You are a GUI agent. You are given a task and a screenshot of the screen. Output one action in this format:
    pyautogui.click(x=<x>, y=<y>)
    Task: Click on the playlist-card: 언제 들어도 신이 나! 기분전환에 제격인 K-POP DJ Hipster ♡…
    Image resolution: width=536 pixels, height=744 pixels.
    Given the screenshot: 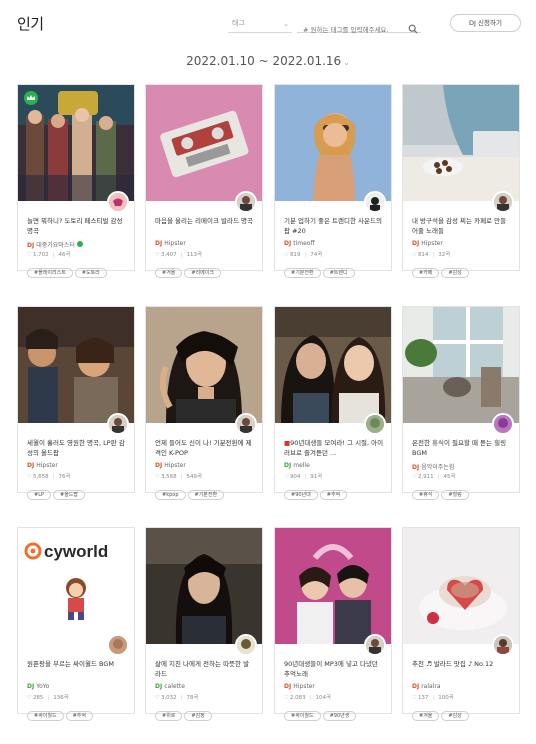 What is the action you would take?
    pyautogui.click(x=204, y=403)
    